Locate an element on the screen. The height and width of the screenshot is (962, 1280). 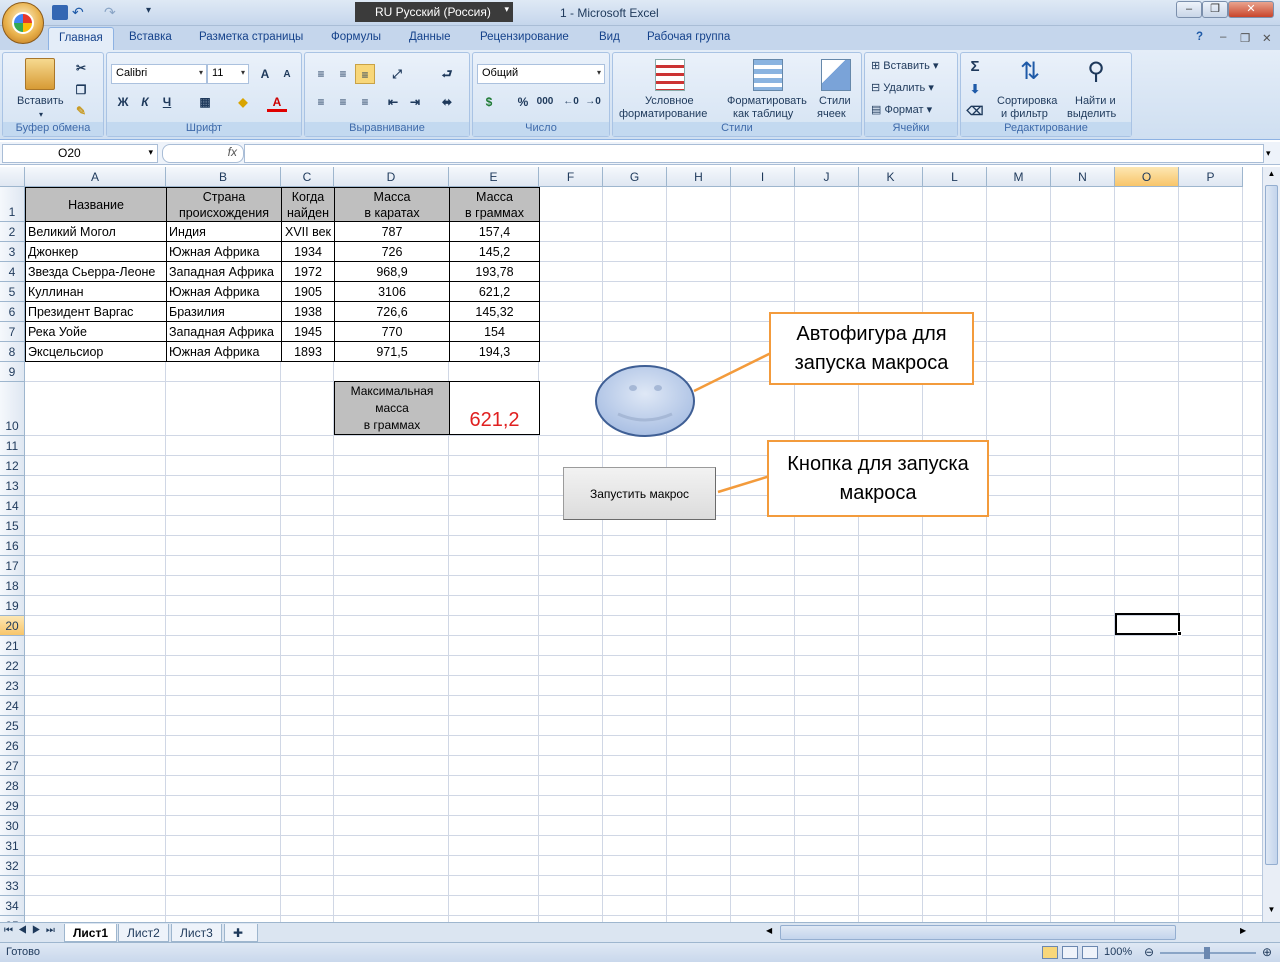
table-cell: 726,6 is located at coordinates (392, 311).